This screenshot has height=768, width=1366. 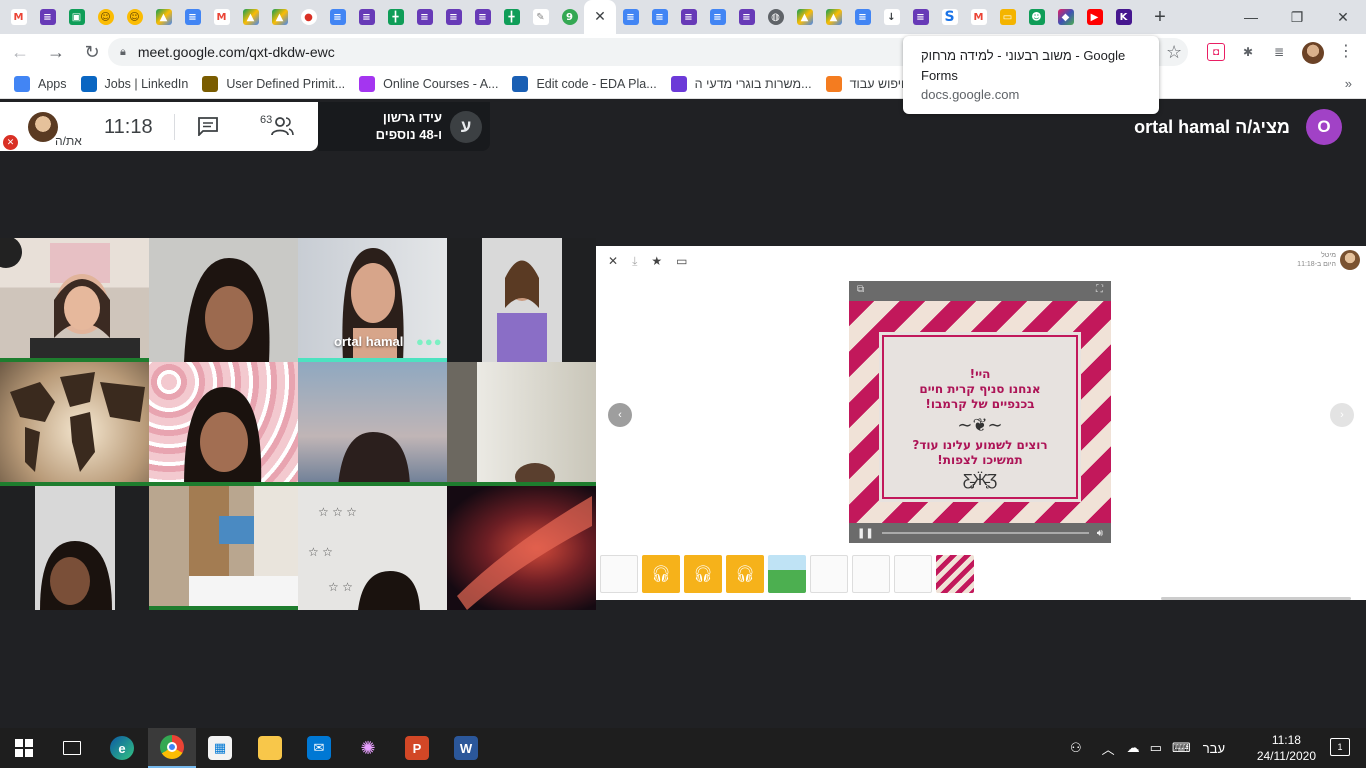 What do you see at coordinates (659, 17) in the screenshot?
I see `tab-docs-4: ≡` at bounding box center [659, 17].